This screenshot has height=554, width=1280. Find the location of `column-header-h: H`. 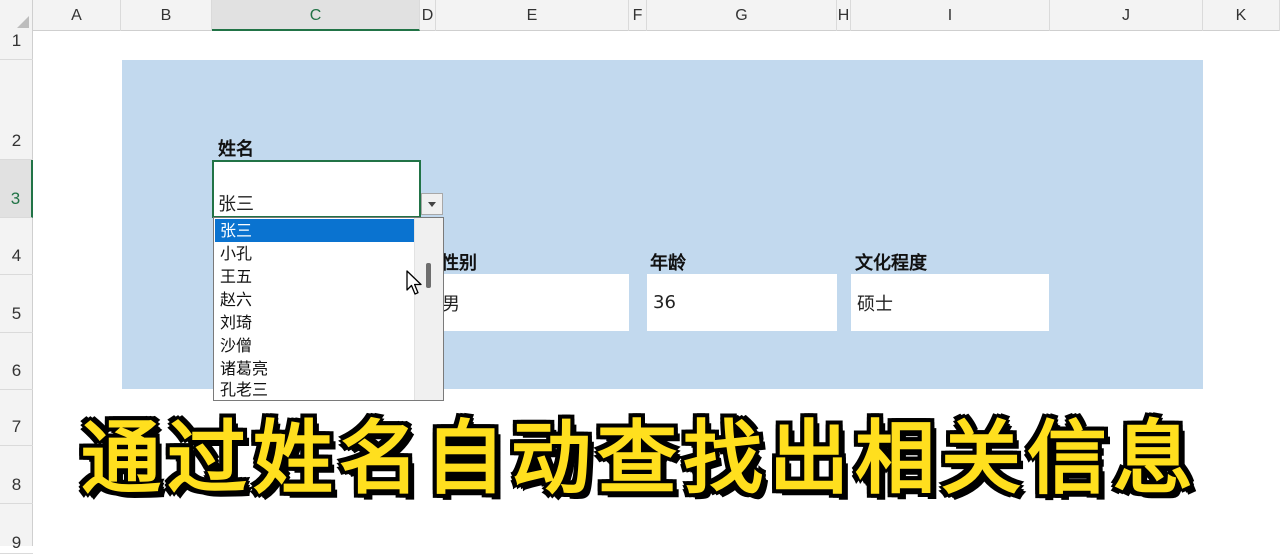

column-header-h: H is located at coordinates (844, 15).